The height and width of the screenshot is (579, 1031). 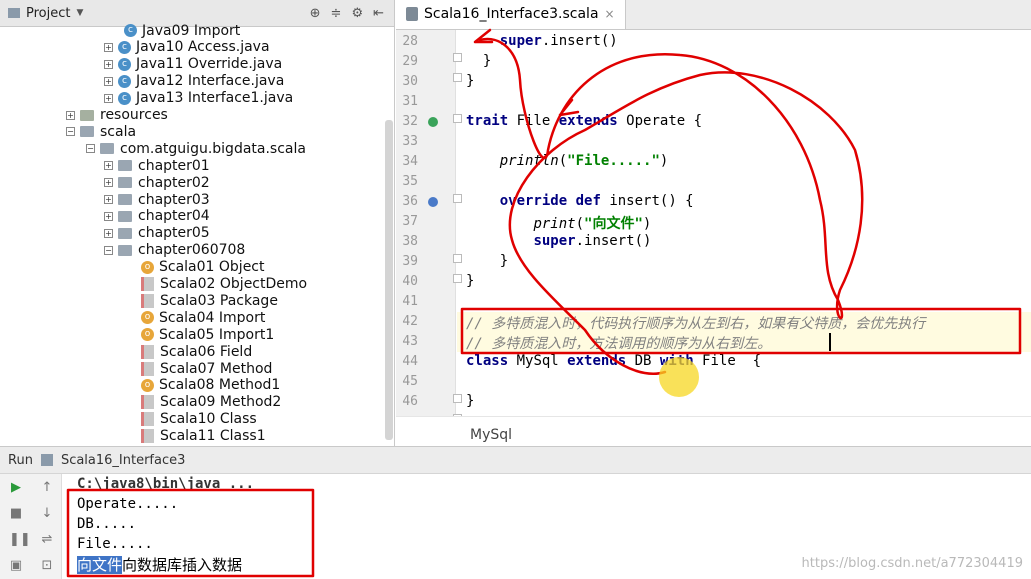 I want to click on tree-item: Scala07 Method, so click(x=206, y=368).